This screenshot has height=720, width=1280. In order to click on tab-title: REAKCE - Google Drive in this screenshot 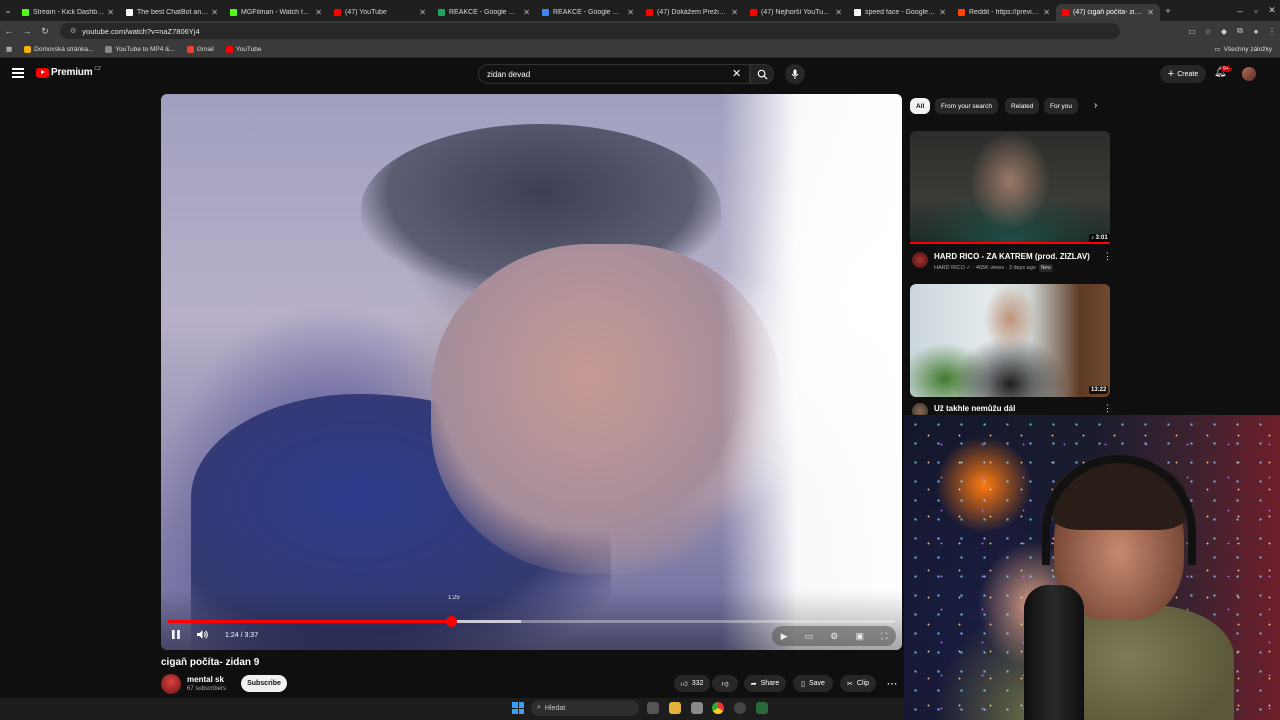, I will do `click(485, 12)`.